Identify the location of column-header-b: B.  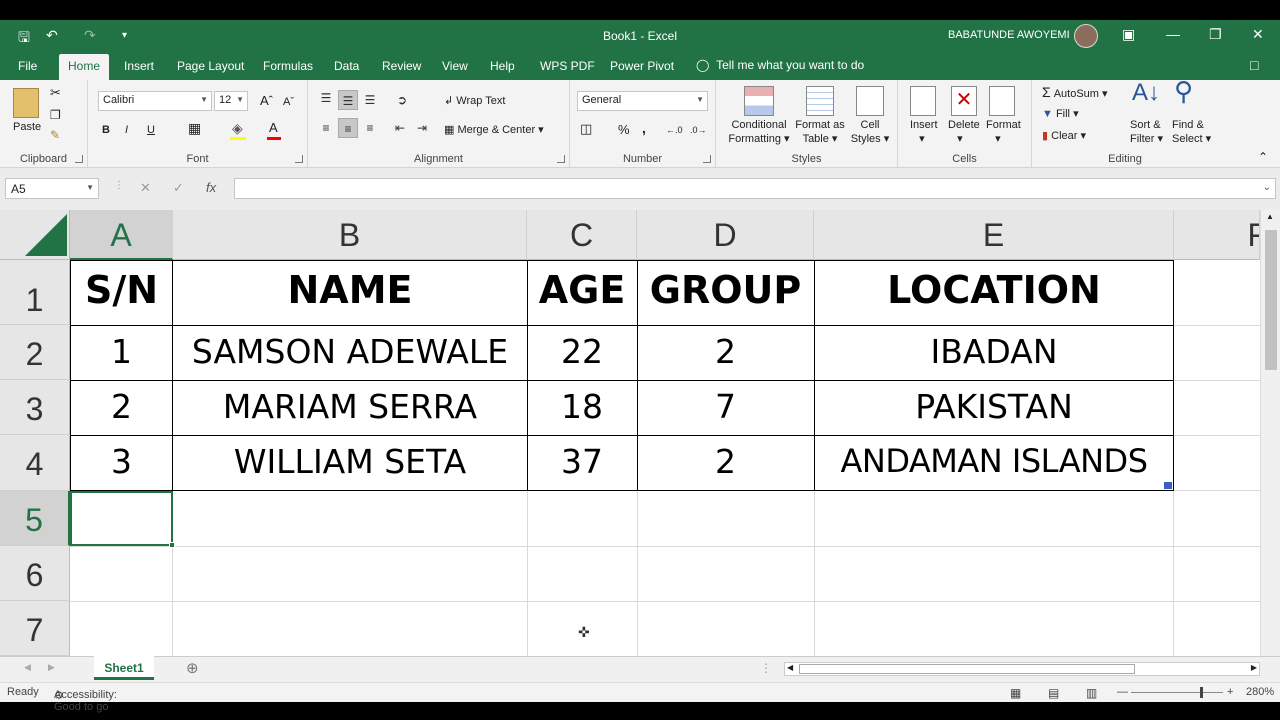
(350, 235).